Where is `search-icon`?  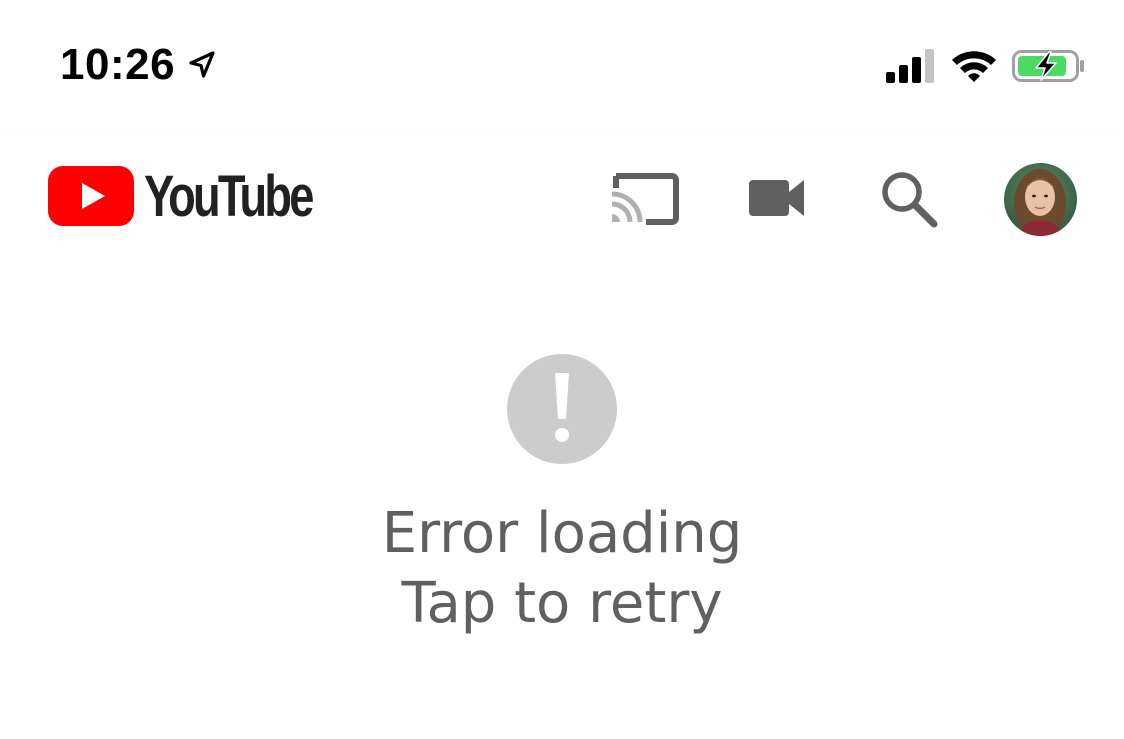
search-icon is located at coordinates (910, 200).